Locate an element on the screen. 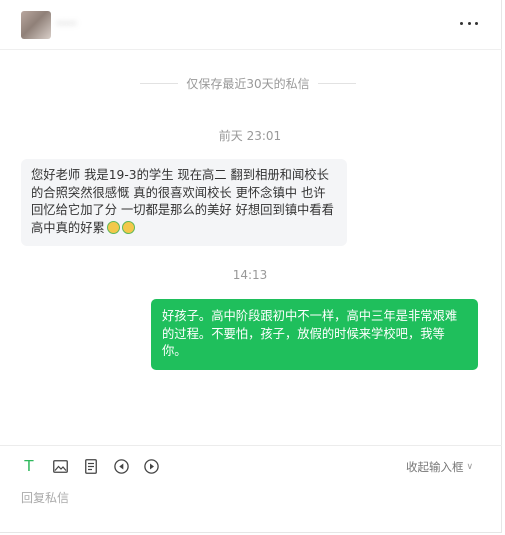  reply-input: 回复私信 is located at coordinates (45, 497).